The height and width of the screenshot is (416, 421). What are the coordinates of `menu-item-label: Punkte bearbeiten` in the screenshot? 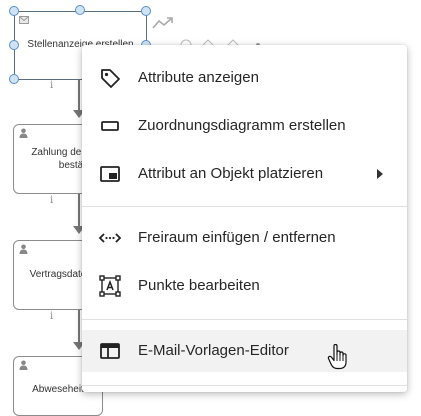 It's located at (199, 285).